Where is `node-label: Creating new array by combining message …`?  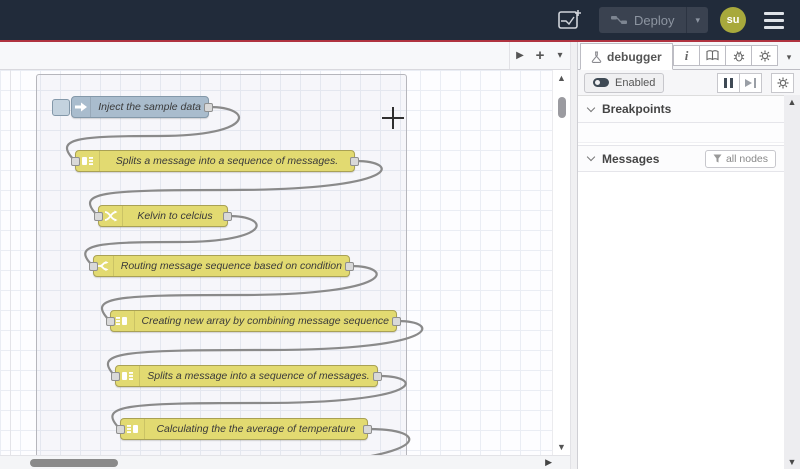 node-label: Creating new array by combining message … is located at coordinates (265, 321).